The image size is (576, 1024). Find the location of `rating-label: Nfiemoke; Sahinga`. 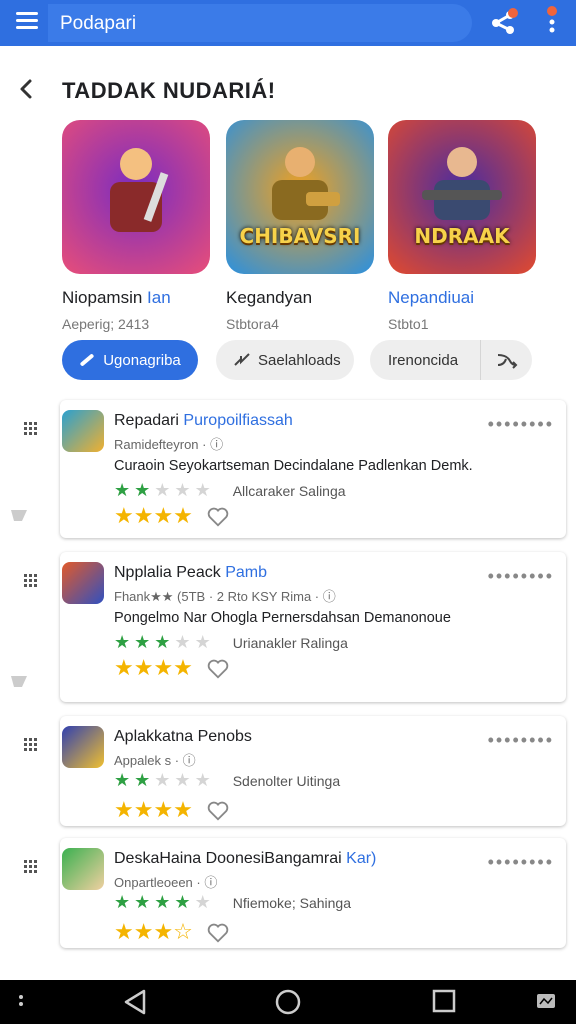

rating-label: Nfiemoke; Sahinga is located at coordinates (291, 903).